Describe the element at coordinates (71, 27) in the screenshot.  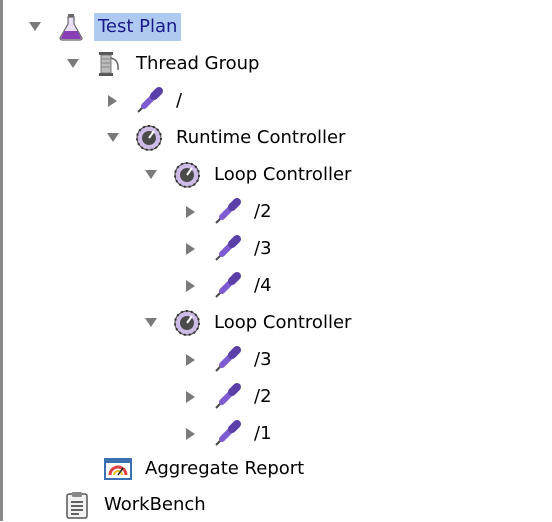
I see `flask-icon` at that location.